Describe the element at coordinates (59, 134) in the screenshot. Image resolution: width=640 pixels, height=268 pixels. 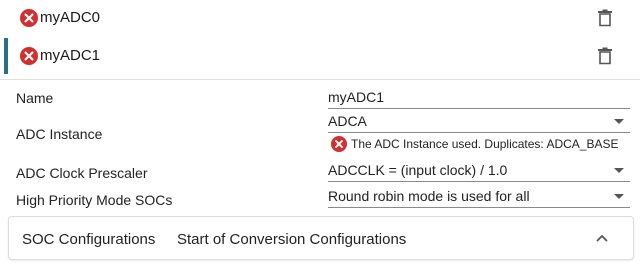
I see `adc-instance-label: ADC Instance` at that location.